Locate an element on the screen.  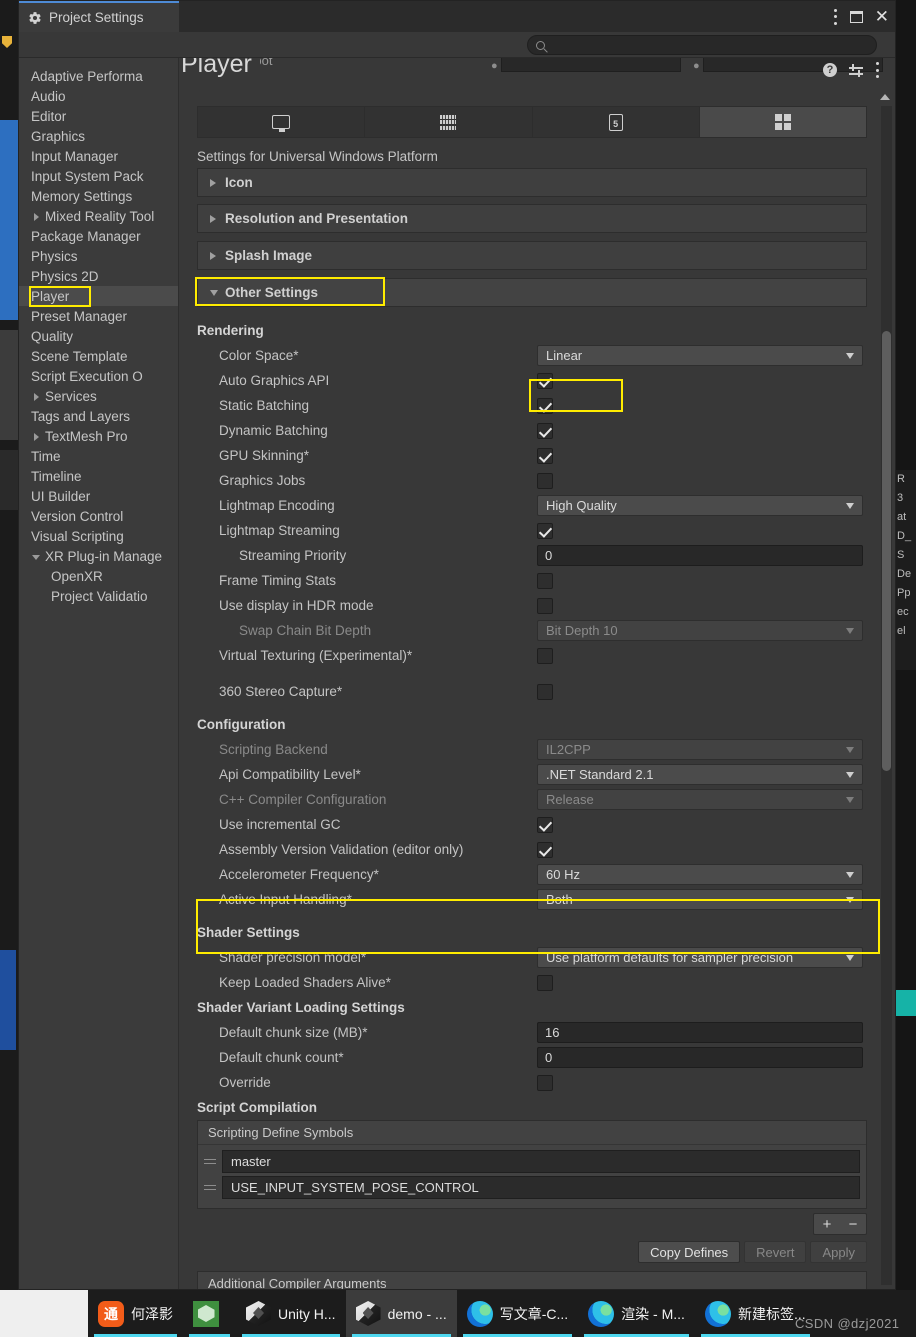
sidebar-item-label: Memory Settings is located at coordinates (82, 196).